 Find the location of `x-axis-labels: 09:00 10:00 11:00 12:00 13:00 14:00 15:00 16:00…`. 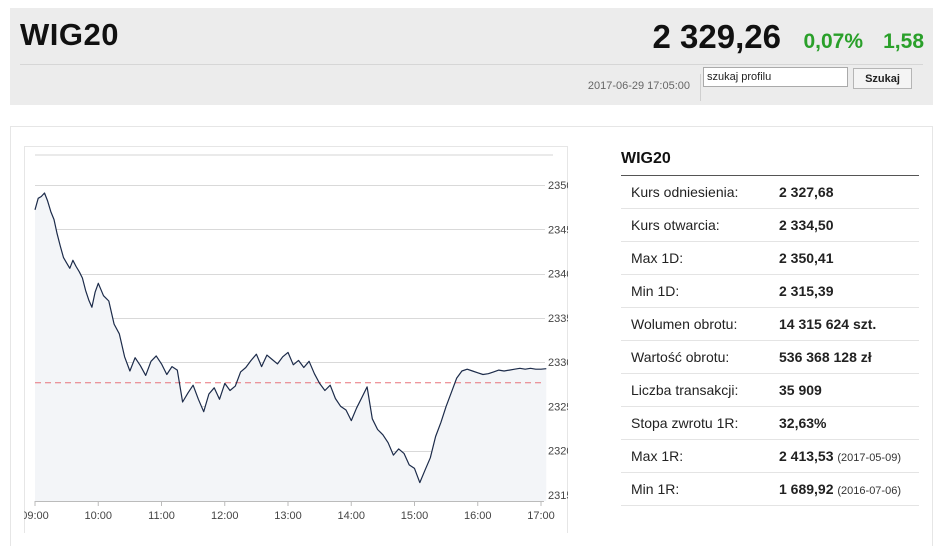

x-axis-labels: 09:00 10:00 11:00 12:00 13:00 14:00 15:00 16:00… is located at coordinates (289, 511).